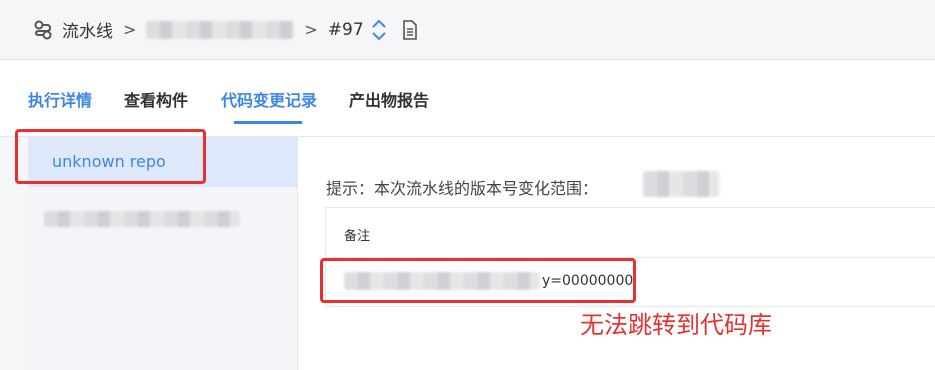 The height and width of the screenshot is (370, 935). Describe the element at coordinates (478, 280) in the screenshot. I see `annotation-box-commit` at that location.